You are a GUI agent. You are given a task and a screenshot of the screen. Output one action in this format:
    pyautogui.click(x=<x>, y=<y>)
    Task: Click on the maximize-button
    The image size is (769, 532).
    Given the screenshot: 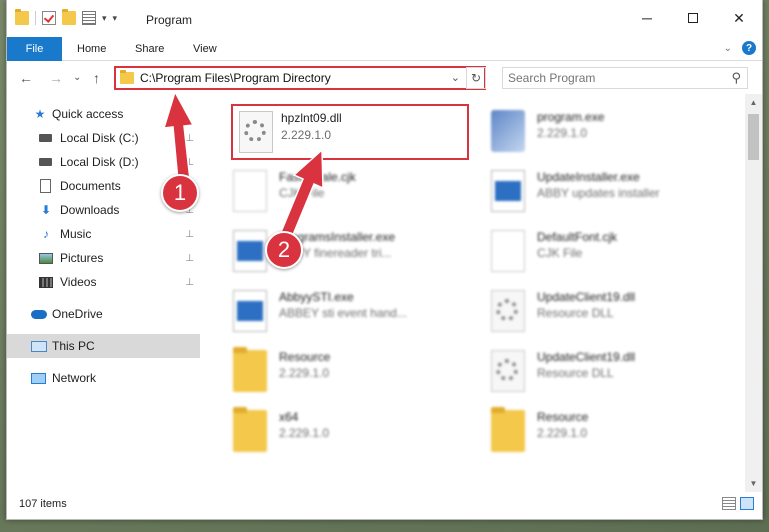 What is the action you would take?
    pyautogui.click(x=693, y=18)
    